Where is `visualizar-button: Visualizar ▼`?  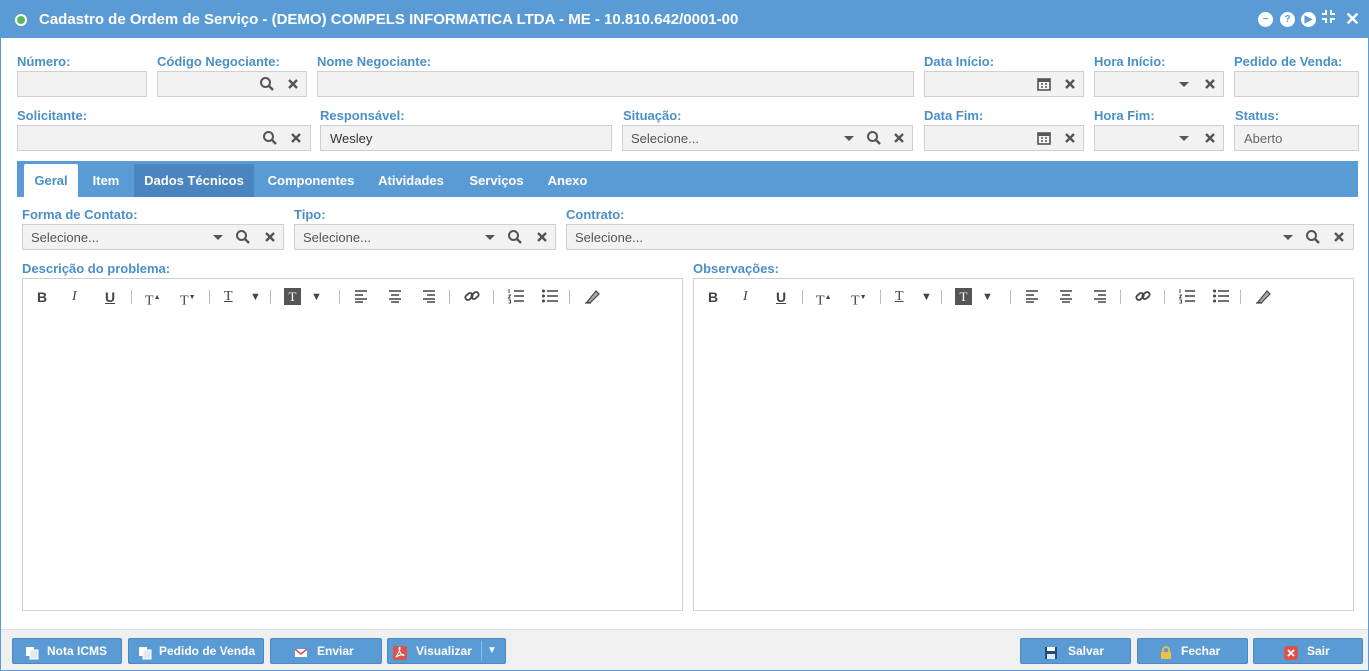 visualizar-button: Visualizar ▼ is located at coordinates (446, 651).